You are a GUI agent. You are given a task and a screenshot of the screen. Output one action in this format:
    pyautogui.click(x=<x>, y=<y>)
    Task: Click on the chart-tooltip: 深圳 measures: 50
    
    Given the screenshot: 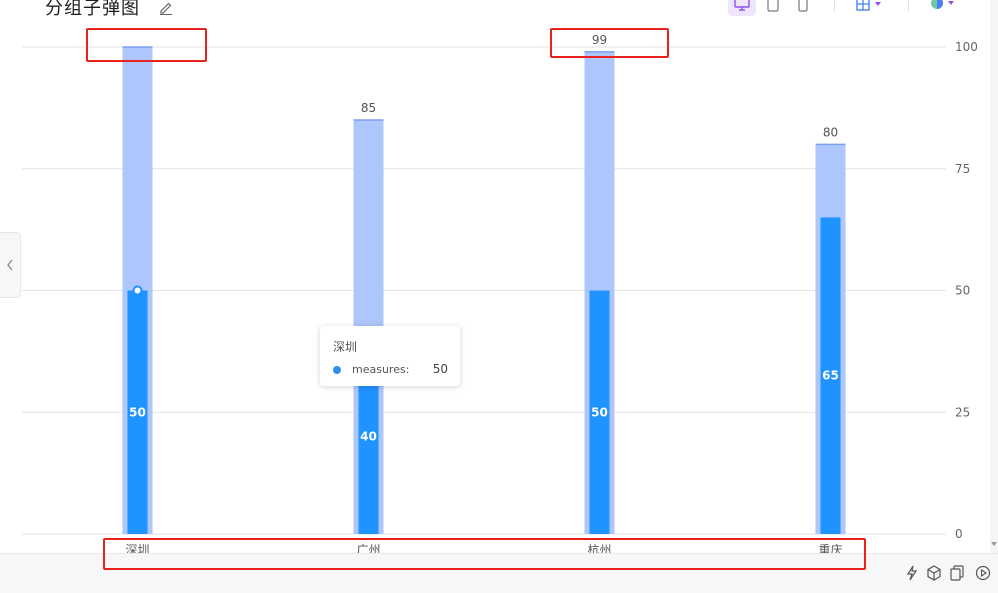 What is the action you would take?
    pyautogui.click(x=390, y=356)
    